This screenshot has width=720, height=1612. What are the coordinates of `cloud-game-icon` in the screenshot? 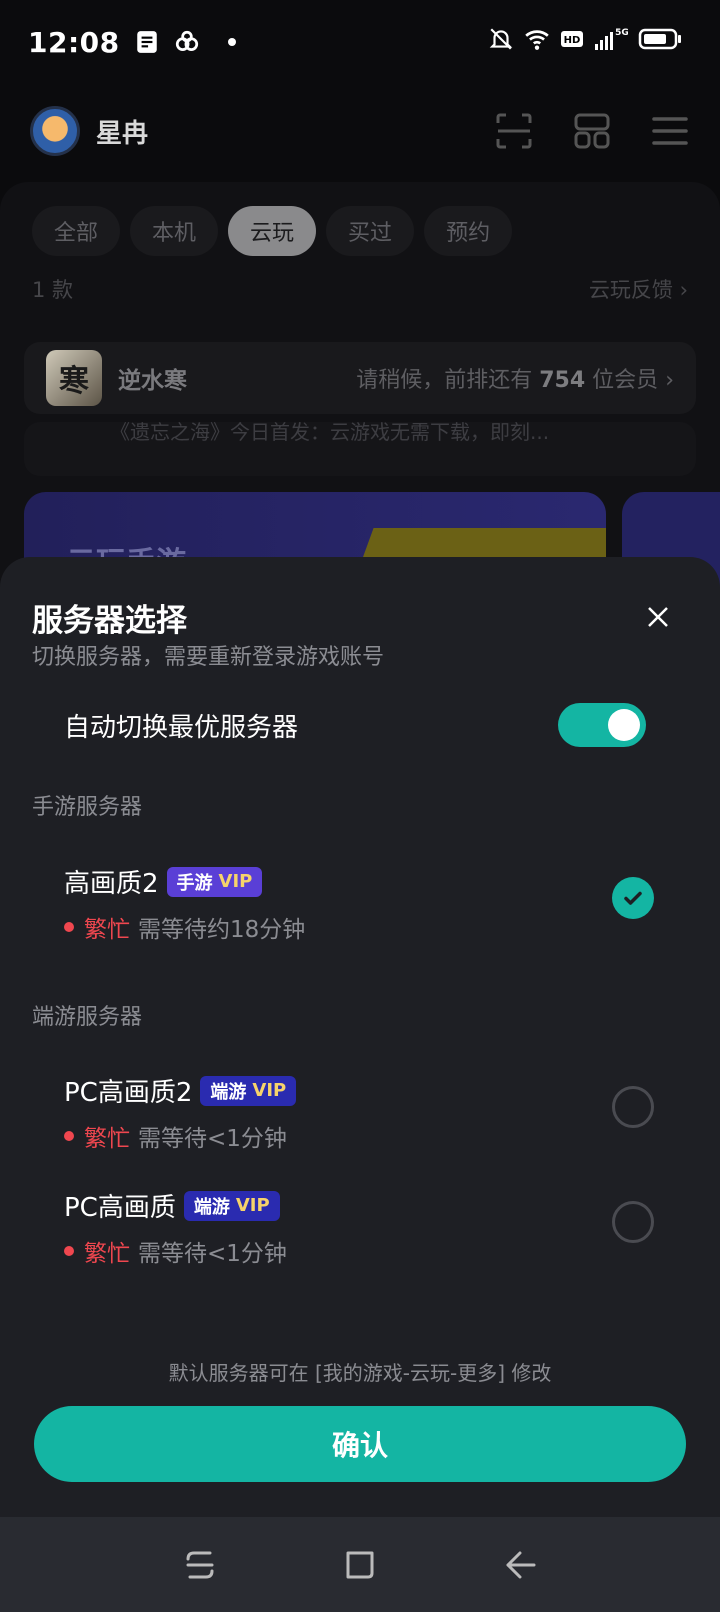 It's located at (186, 40).